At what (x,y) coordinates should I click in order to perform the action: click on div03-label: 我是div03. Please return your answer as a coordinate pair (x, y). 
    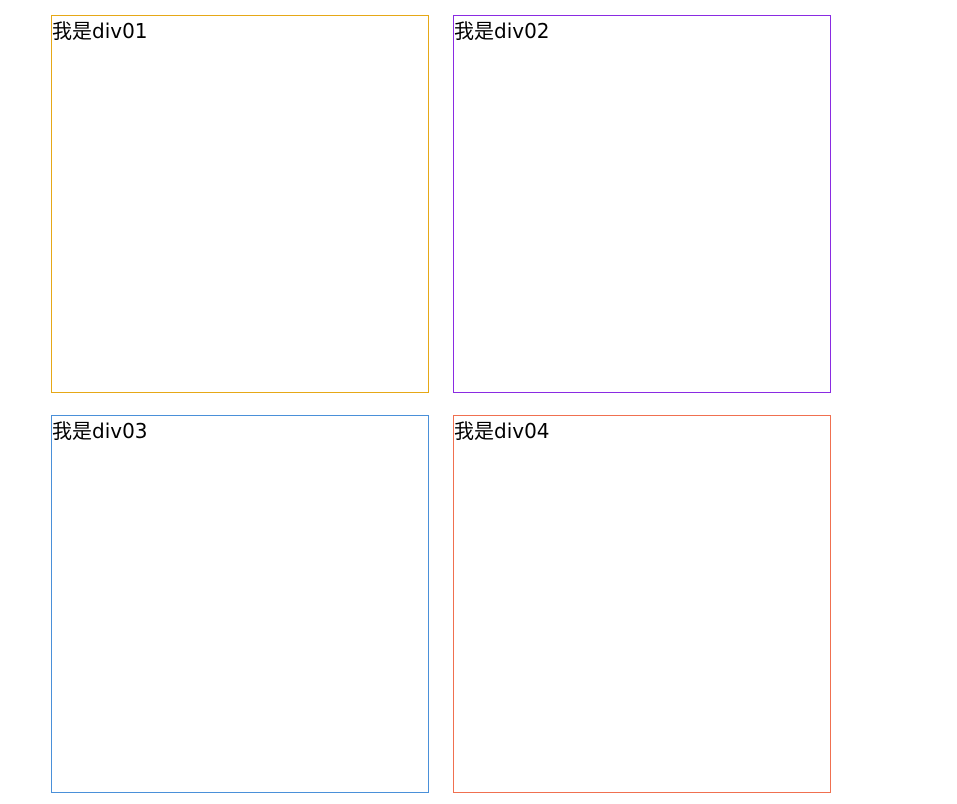
    Looking at the image, I should click on (100, 431).